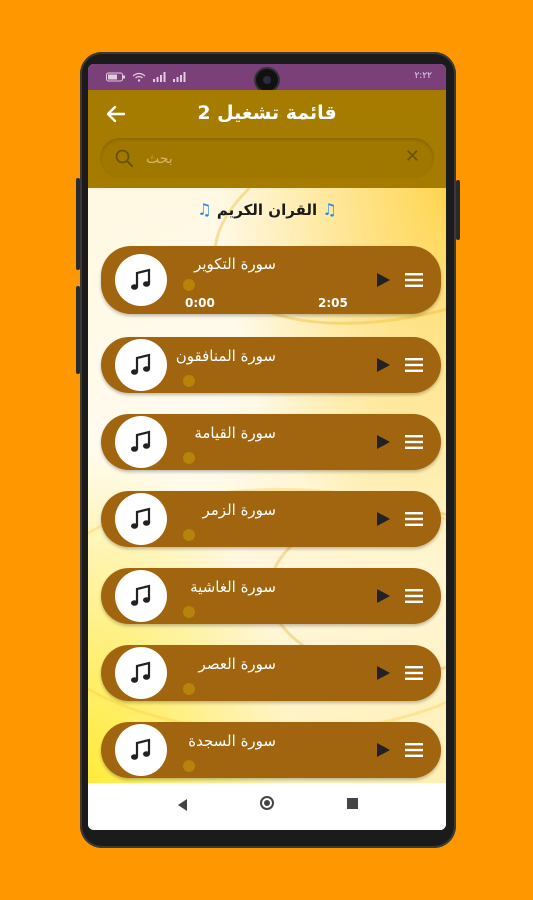 This screenshot has height=900, width=533. I want to click on nav-home-icon, so click(267, 803).